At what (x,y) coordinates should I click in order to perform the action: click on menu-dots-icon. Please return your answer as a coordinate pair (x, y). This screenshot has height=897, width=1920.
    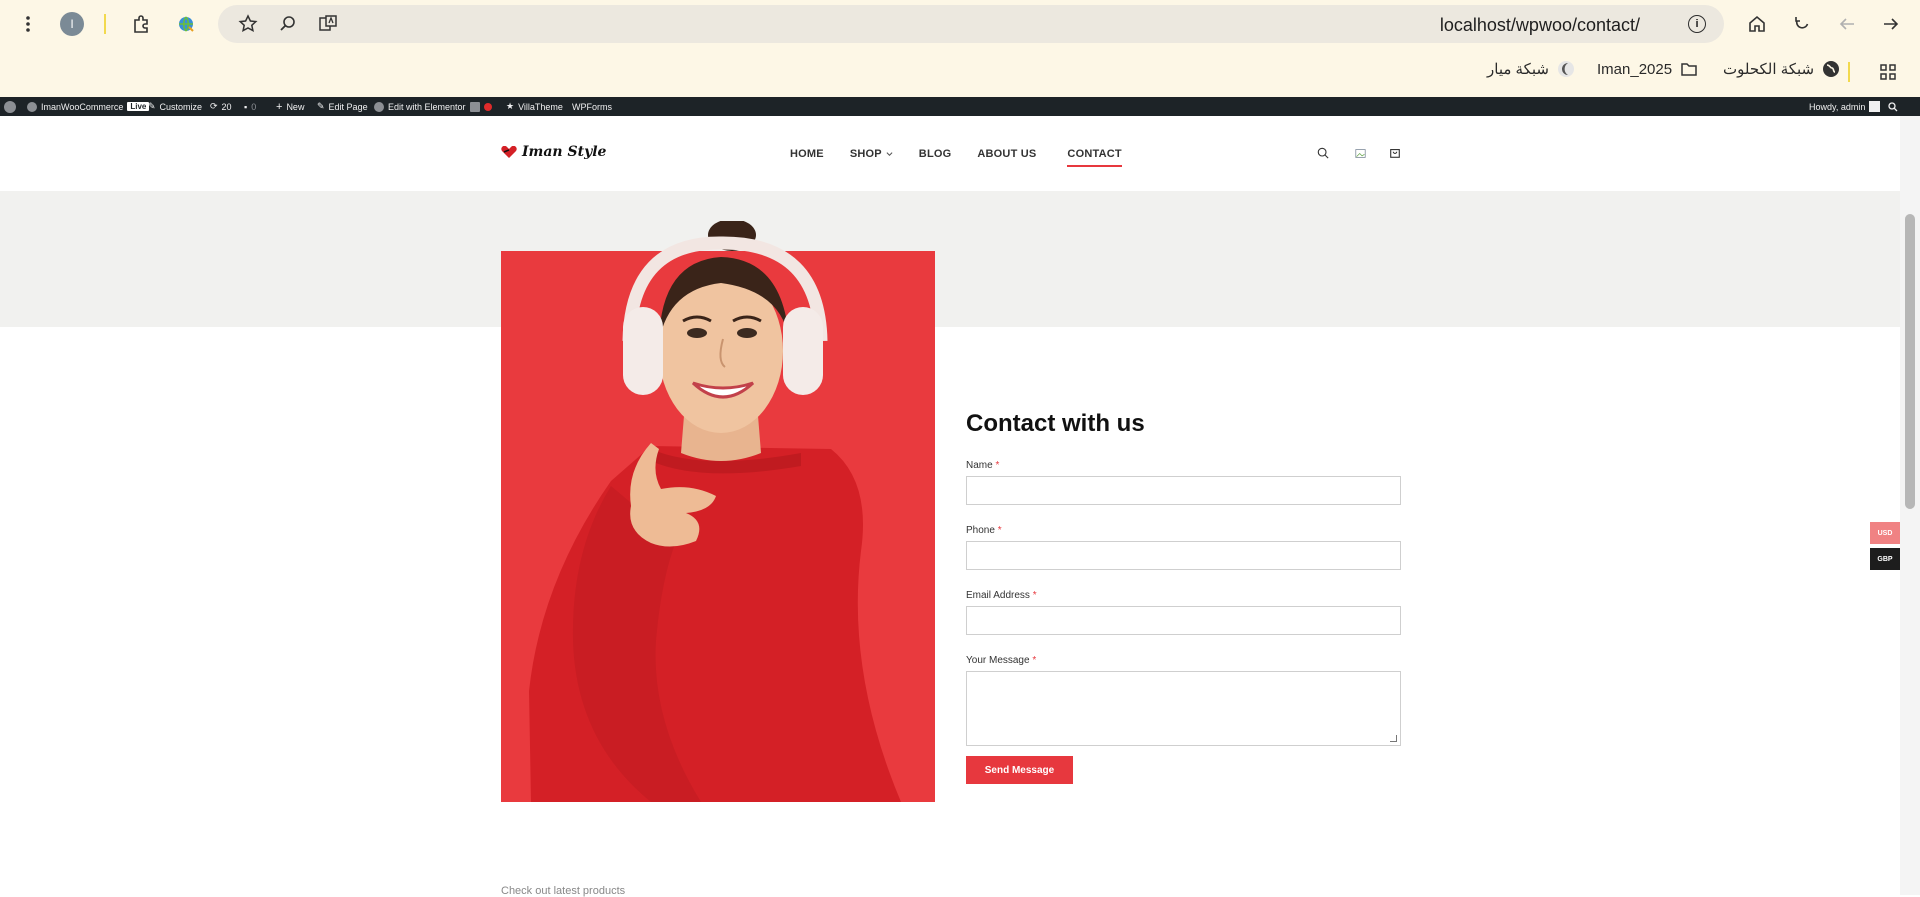
    Looking at the image, I should click on (28, 24).